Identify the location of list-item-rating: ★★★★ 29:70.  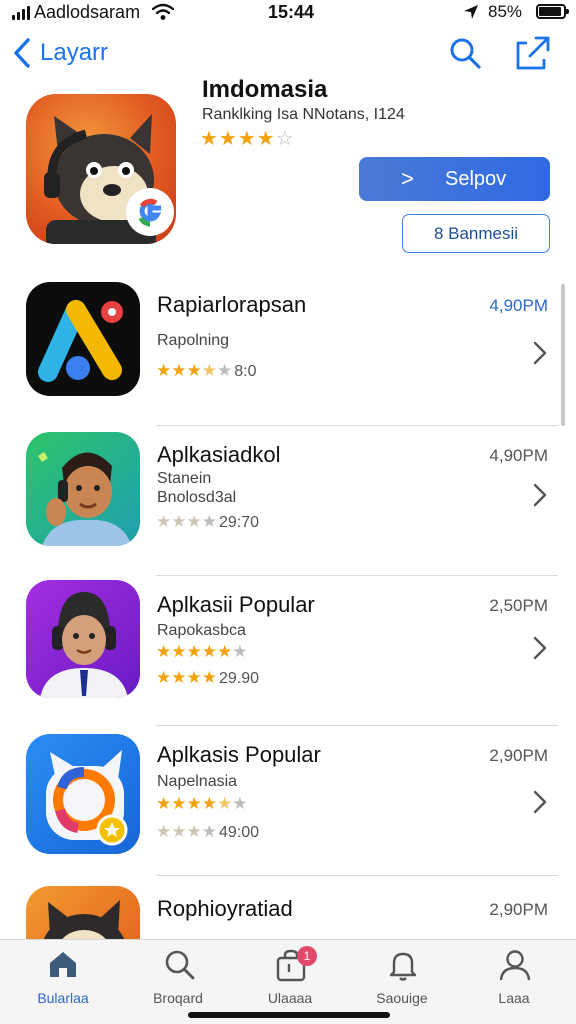
(208, 521).